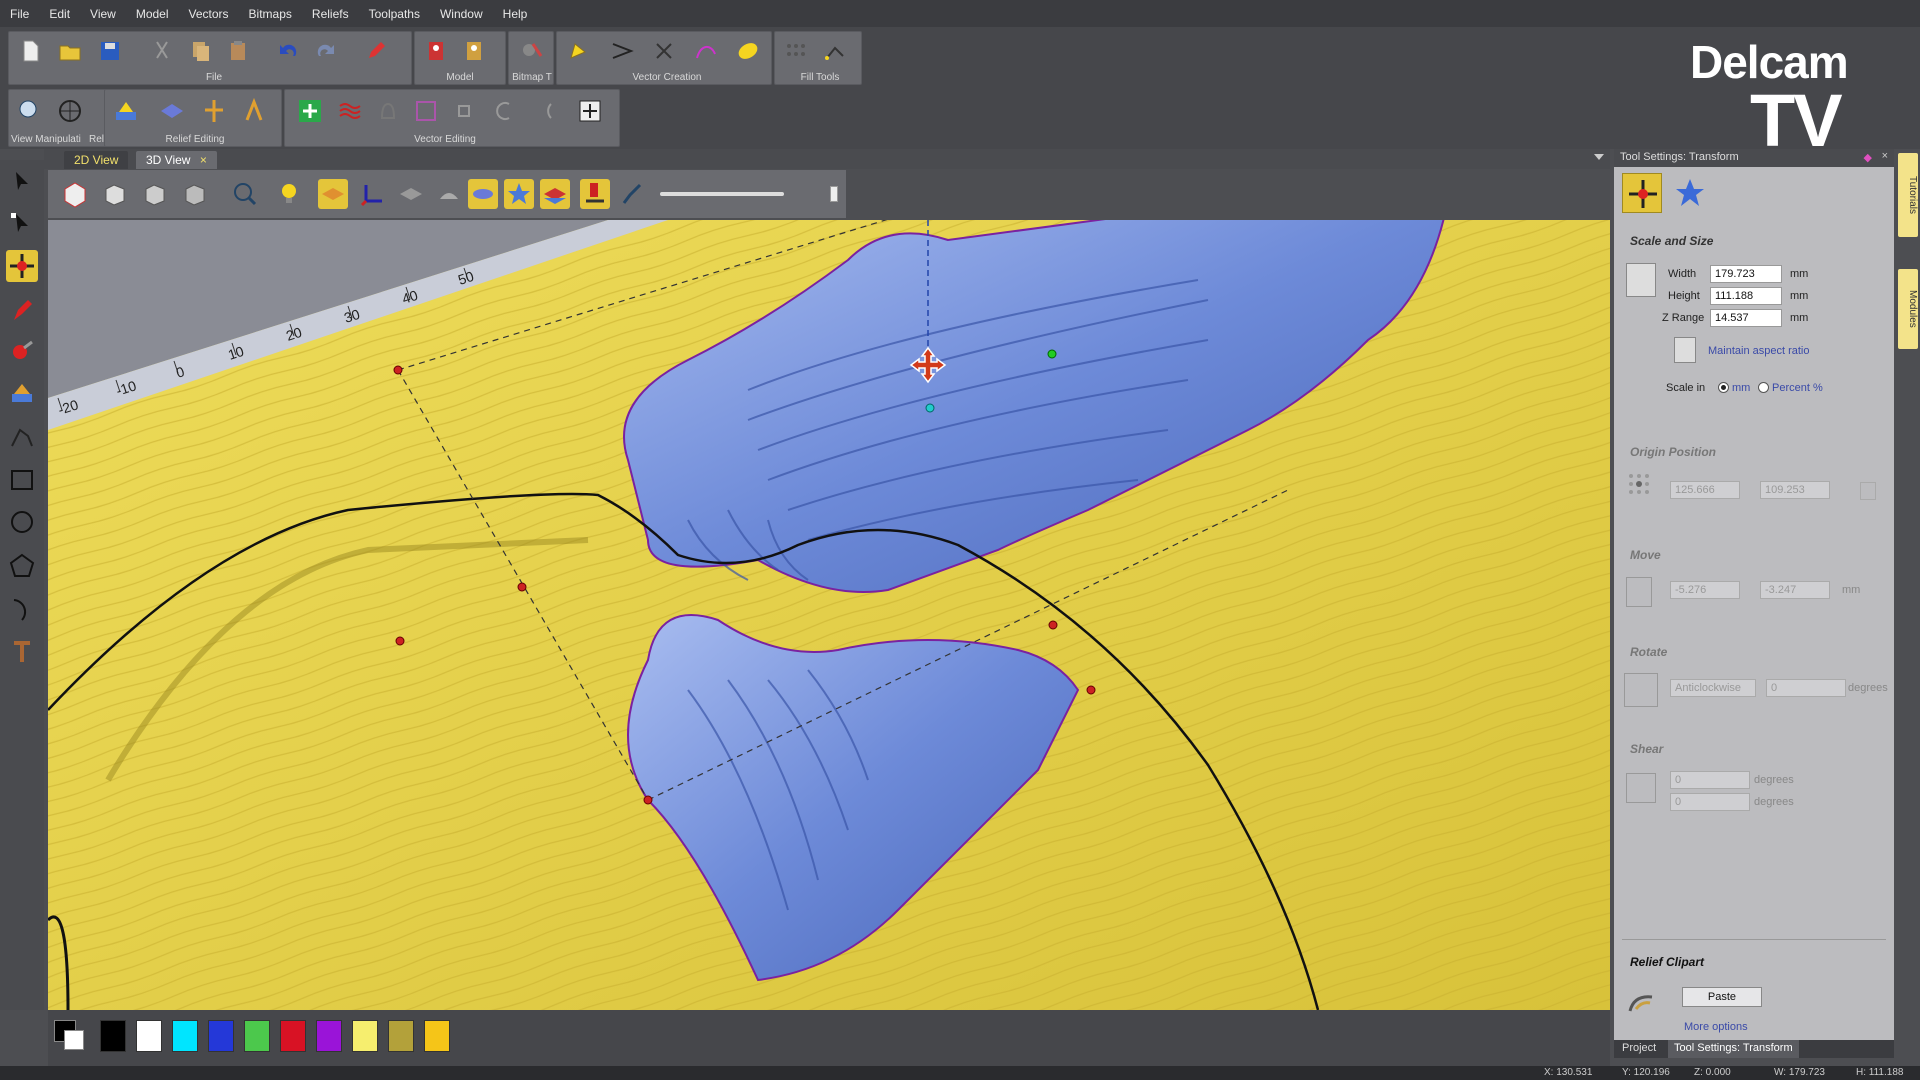 This screenshot has height=1080, width=1920. Describe the element at coordinates (1723, 387) in the screenshot. I see `scale-mm-radio` at that location.